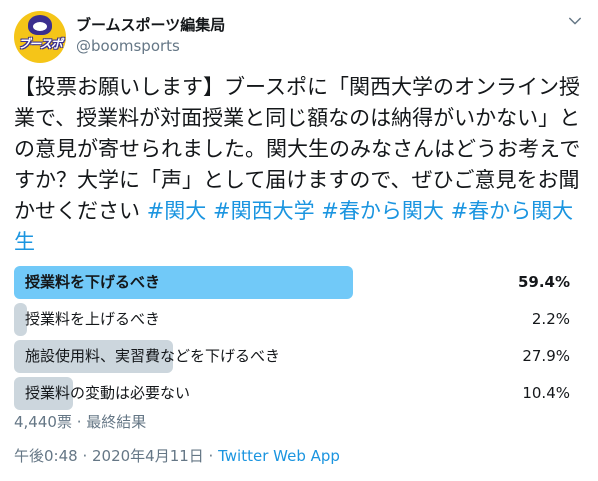 Image resolution: width=598 pixels, height=481 pixels. I want to click on poll-option-label: 授業料を上げるべき, so click(93, 319).